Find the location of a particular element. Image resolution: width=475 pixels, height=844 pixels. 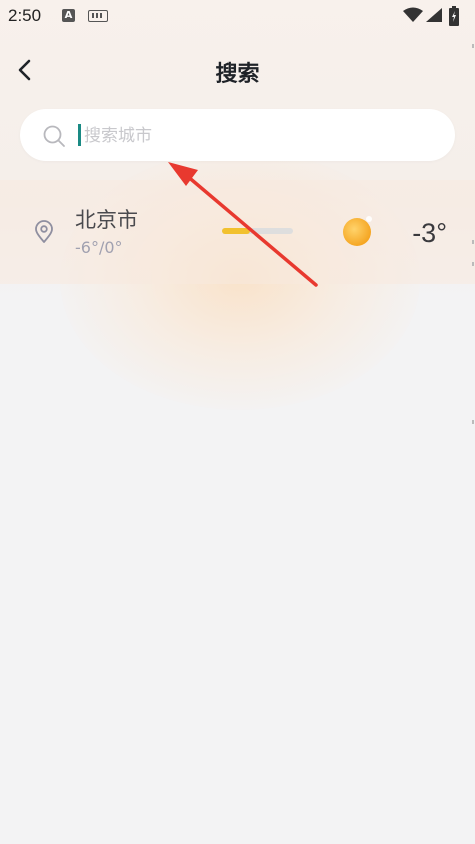

header: 搜索 is located at coordinates (237, 71).